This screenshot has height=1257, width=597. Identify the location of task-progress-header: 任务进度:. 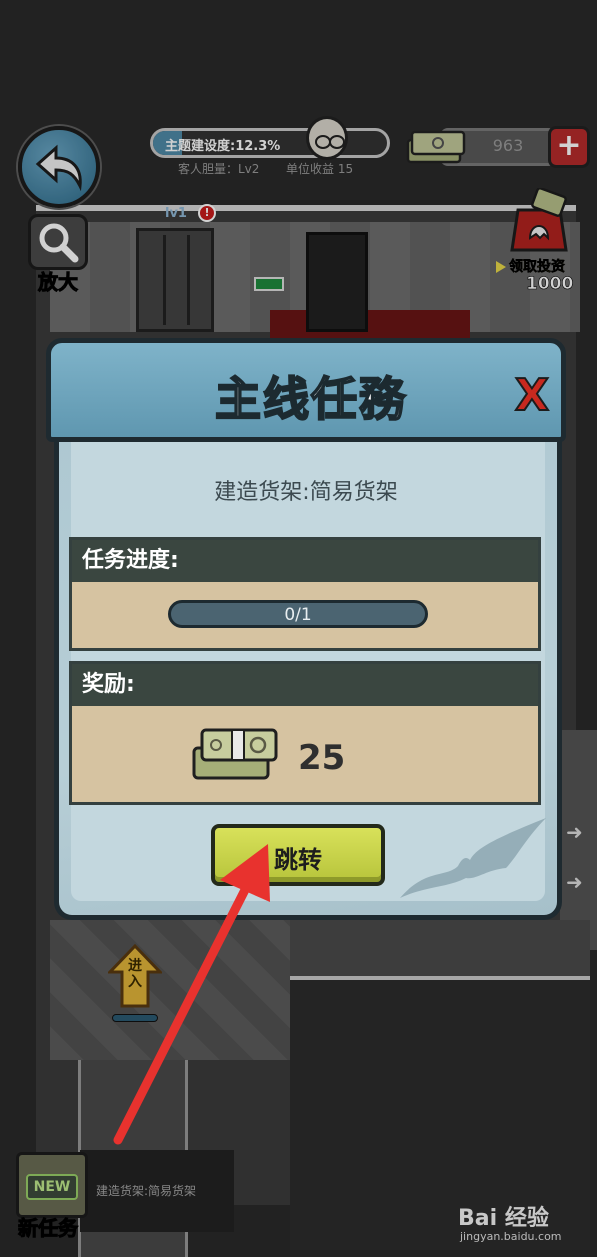
(305, 561).